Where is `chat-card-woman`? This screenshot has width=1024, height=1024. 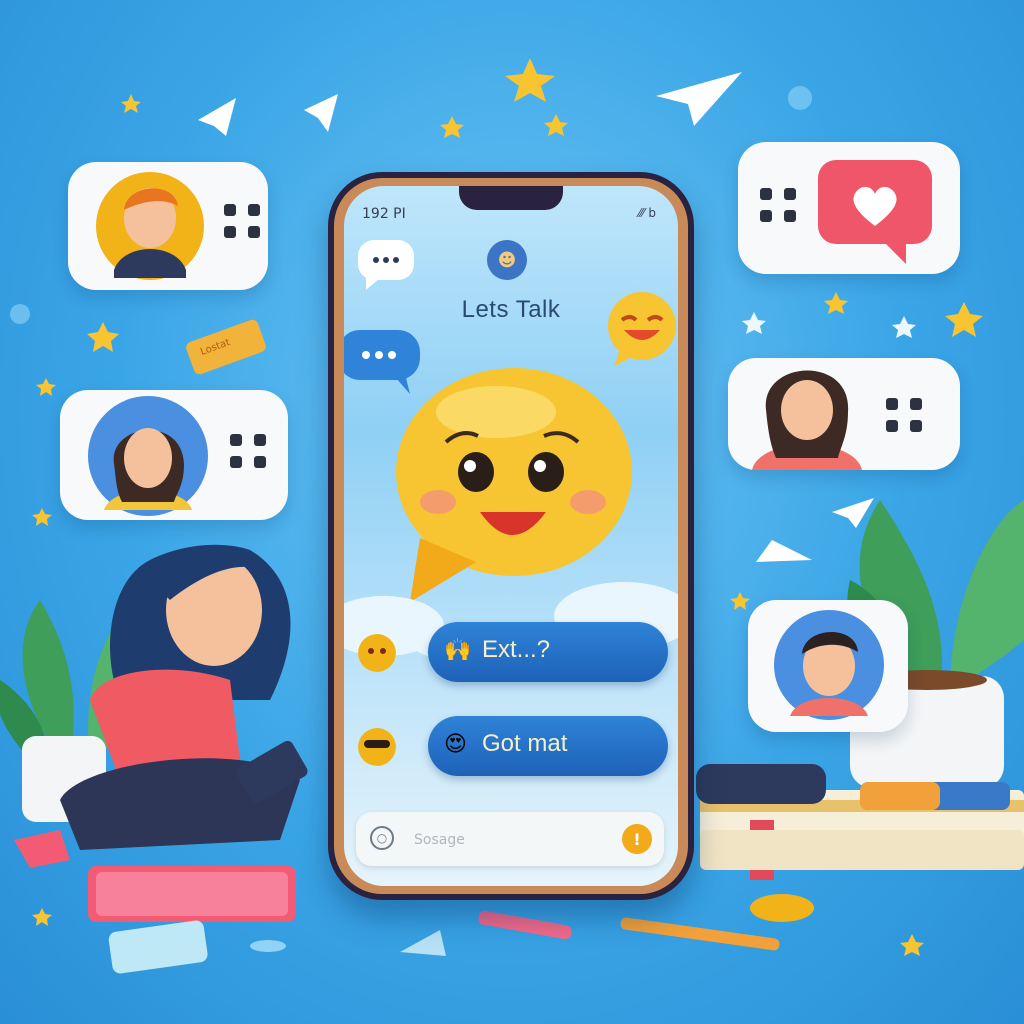
chat-card-woman is located at coordinates (174, 455).